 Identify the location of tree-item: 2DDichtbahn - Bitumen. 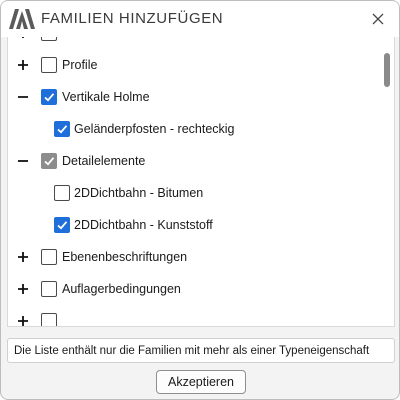
(195, 193).